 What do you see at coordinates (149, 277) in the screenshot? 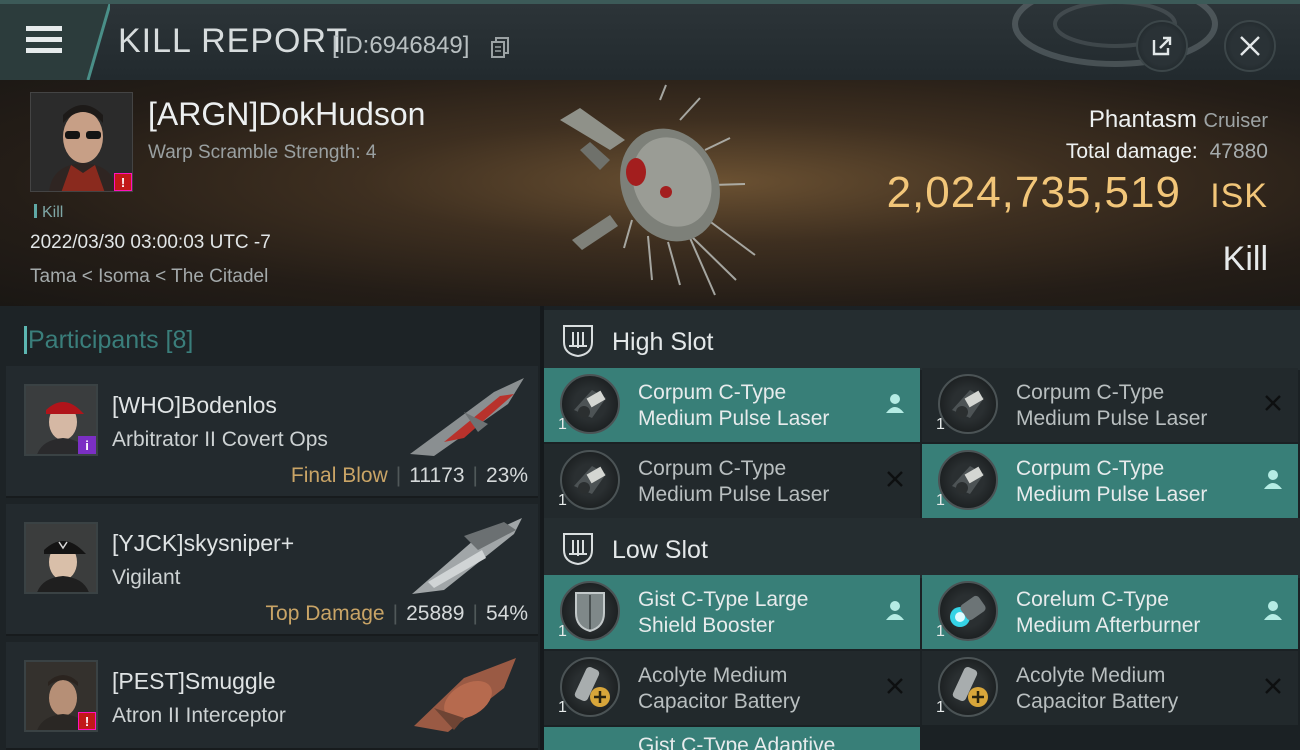
I see `kill-location: Tama < Isoma < The Citadel` at bounding box center [149, 277].